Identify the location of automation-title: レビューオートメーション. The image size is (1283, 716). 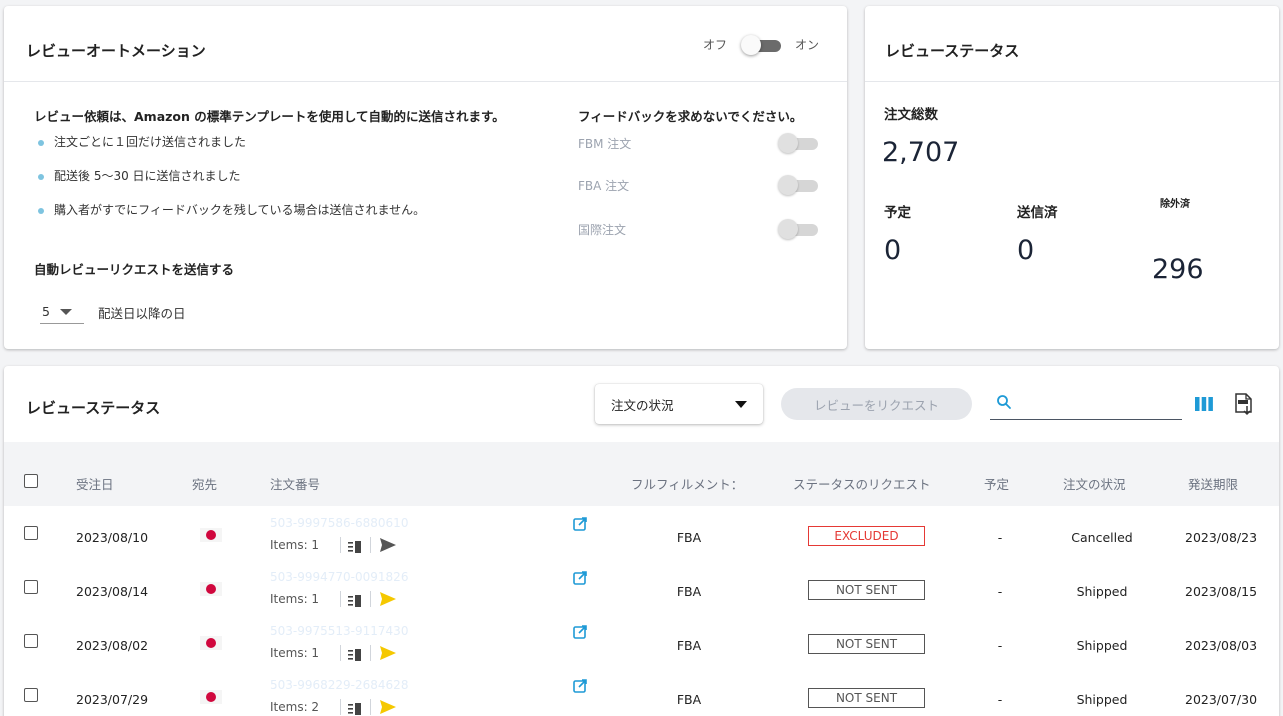
(116, 51).